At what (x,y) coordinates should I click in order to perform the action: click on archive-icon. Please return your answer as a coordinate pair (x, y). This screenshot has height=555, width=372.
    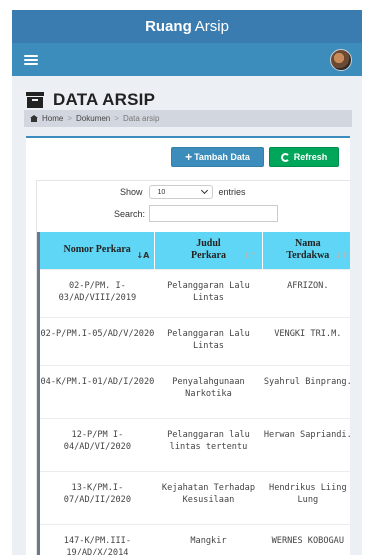
    Looking at the image, I should click on (35, 100).